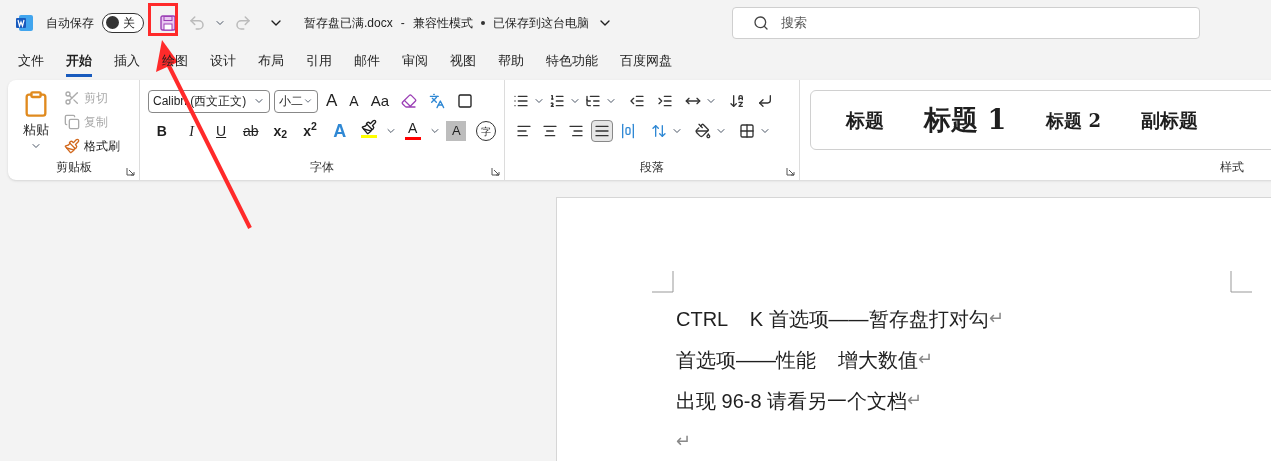  Describe the element at coordinates (319, 62) in the screenshot. I see `ribbon-tab: 引用` at that location.